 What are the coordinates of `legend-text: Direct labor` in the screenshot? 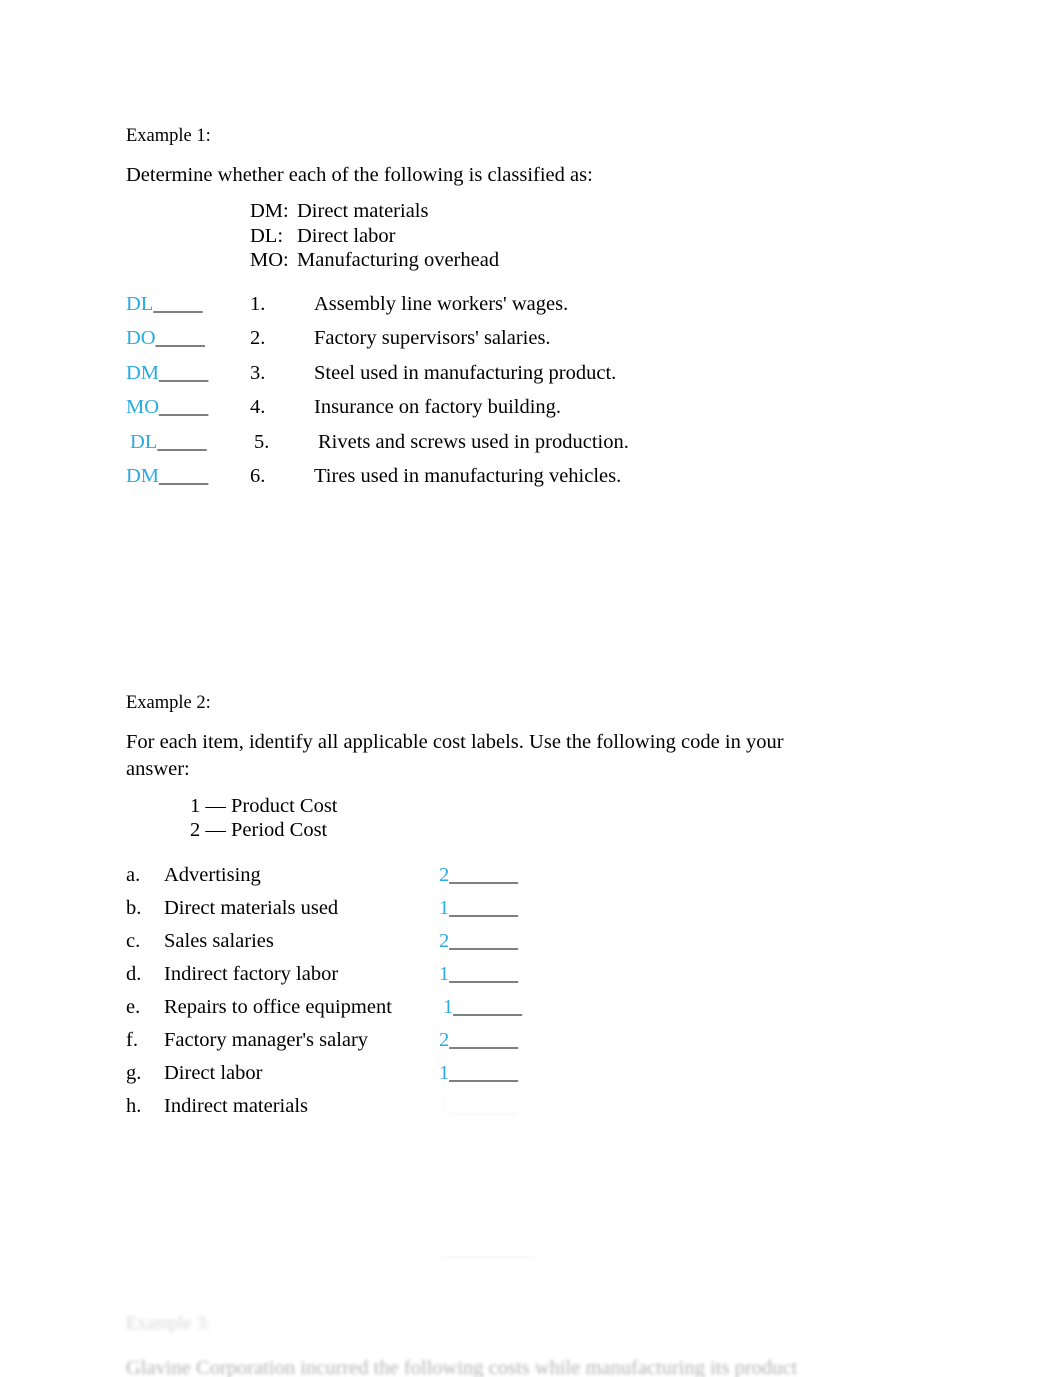 It's located at (346, 235).